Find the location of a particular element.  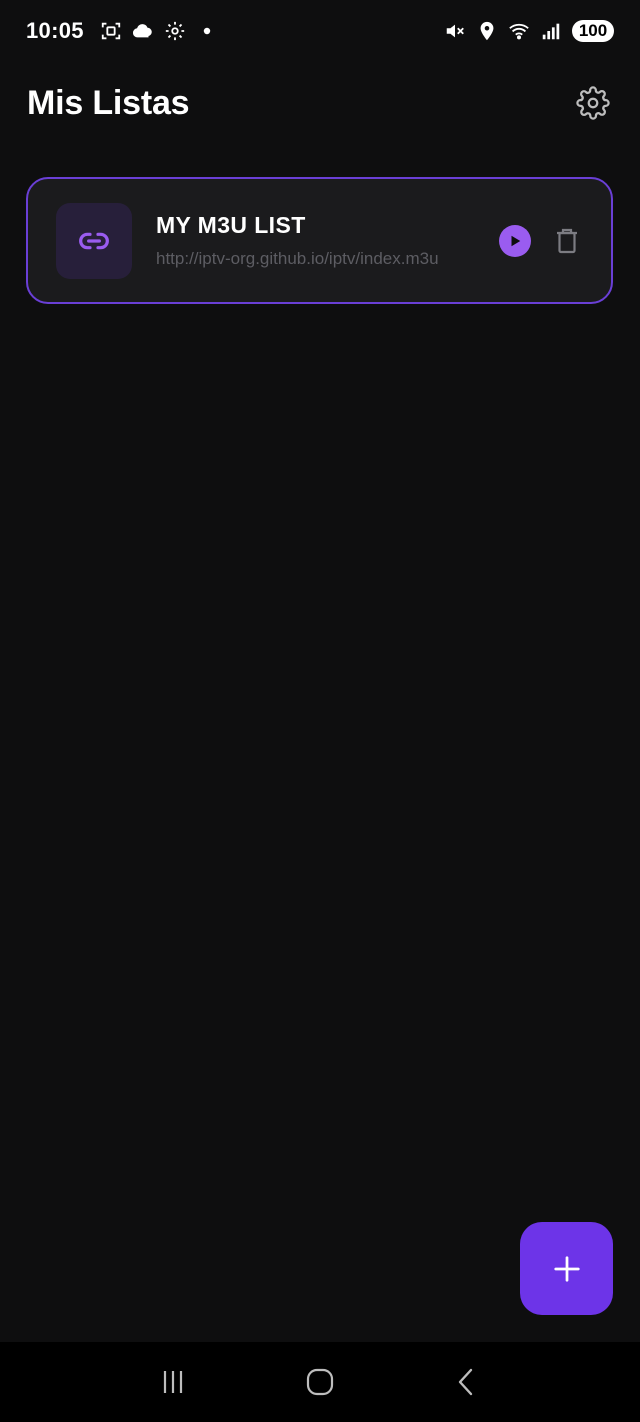

home-icon is located at coordinates (320, 1382).